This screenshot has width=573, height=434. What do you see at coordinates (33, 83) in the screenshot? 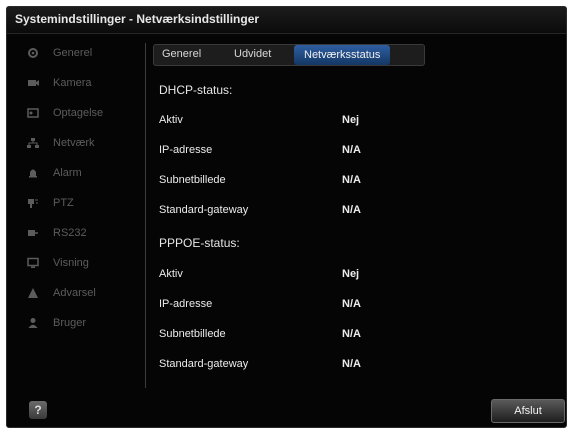
I see `camera-icon` at bounding box center [33, 83].